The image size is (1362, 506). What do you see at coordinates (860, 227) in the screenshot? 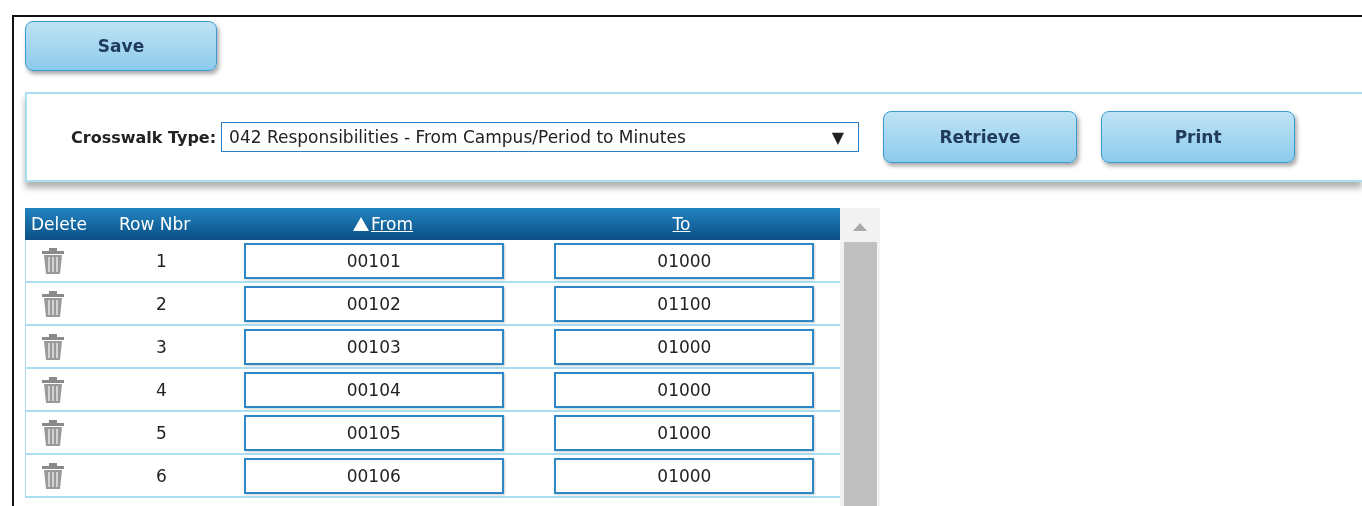
I see `scroll-up-icon` at bounding box center [860, 227].